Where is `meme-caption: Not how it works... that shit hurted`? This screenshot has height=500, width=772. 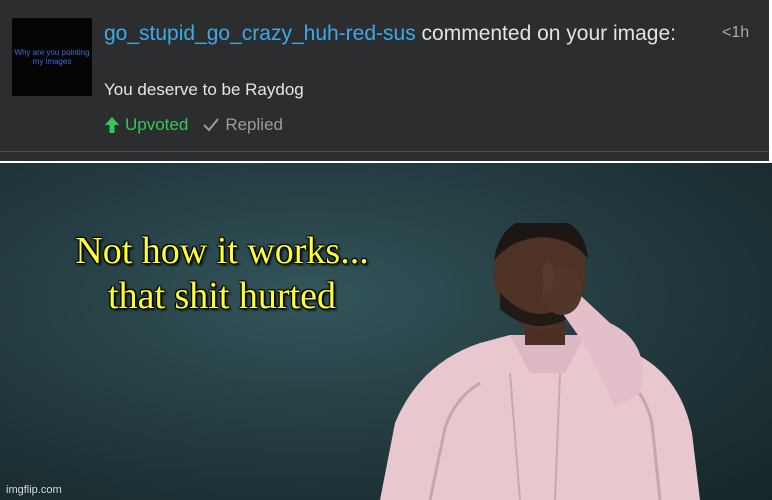
meme-caption: Not how it works... that shit hurted is located at coordinates (222, 274).